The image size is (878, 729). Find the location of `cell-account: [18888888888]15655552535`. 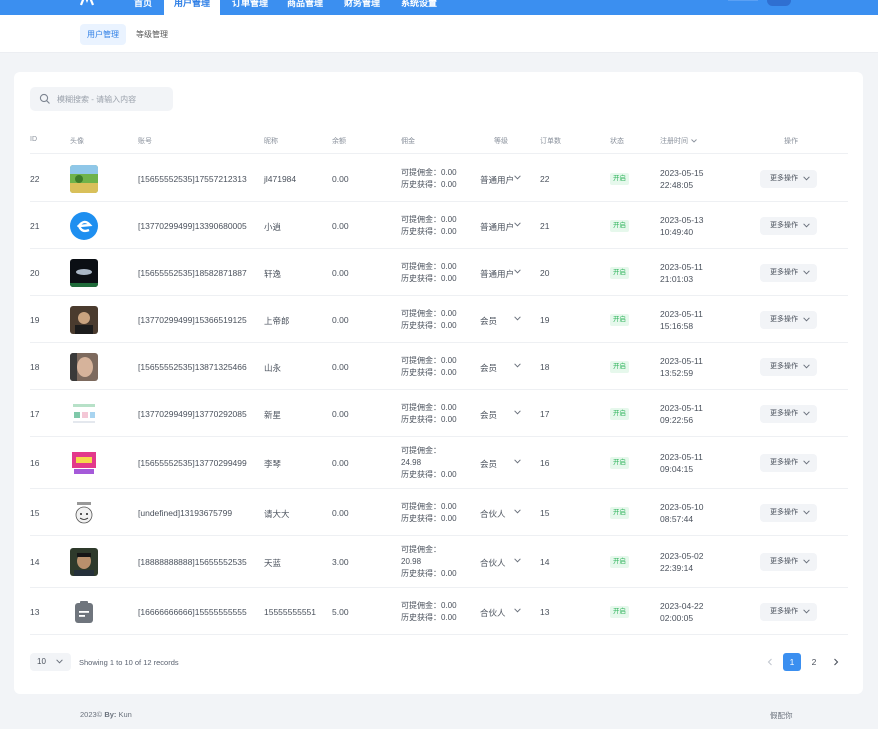

cell-account: [18888888888]15655552535 is located at coordinates (192, 562).